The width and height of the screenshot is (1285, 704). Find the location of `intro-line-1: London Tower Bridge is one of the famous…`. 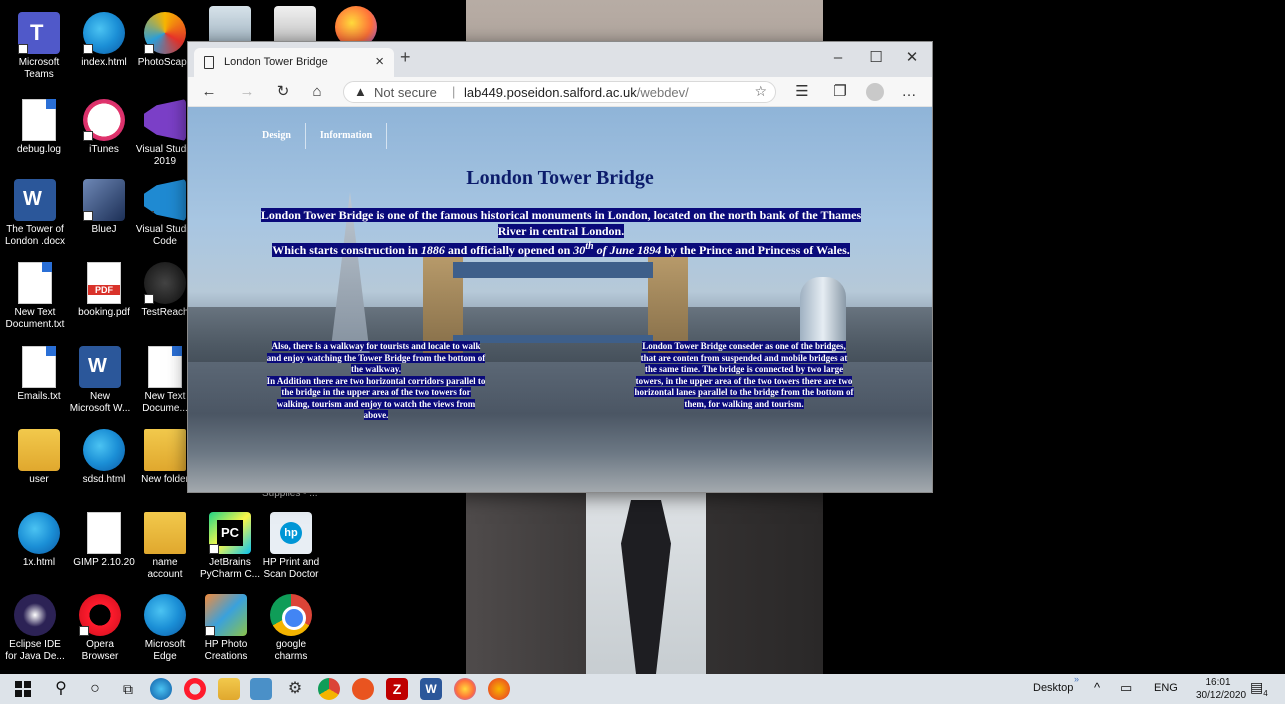

intro-line-1: London Tower Bridge is one of the famous… is located at coordinates (561, 223).